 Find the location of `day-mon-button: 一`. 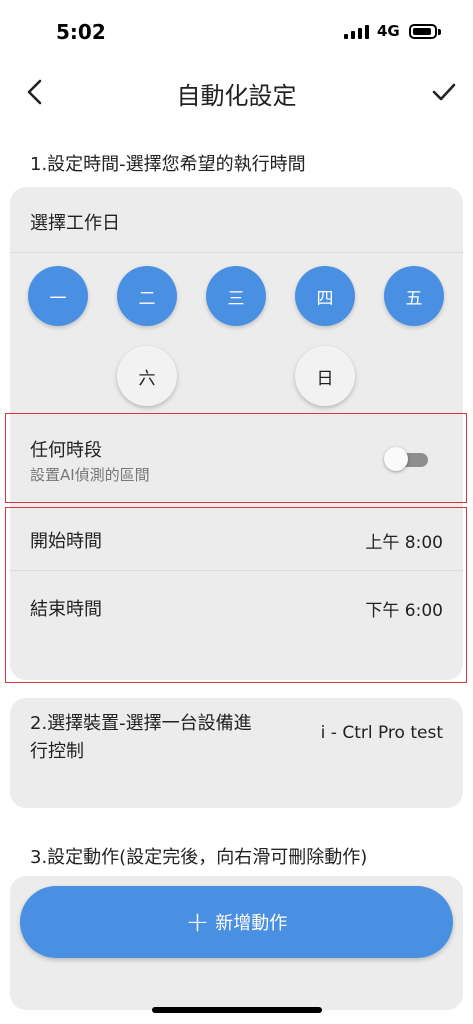

day-mon-button: 一 is located at coordinates (58, 296).